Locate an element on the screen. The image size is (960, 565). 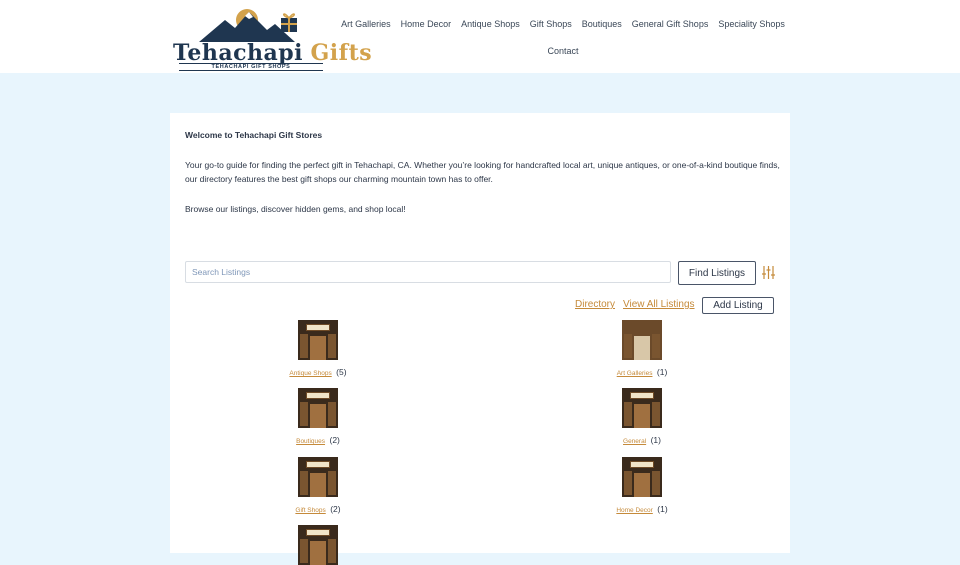
category-link: Antique Shops is located at coordinates (310, 373).